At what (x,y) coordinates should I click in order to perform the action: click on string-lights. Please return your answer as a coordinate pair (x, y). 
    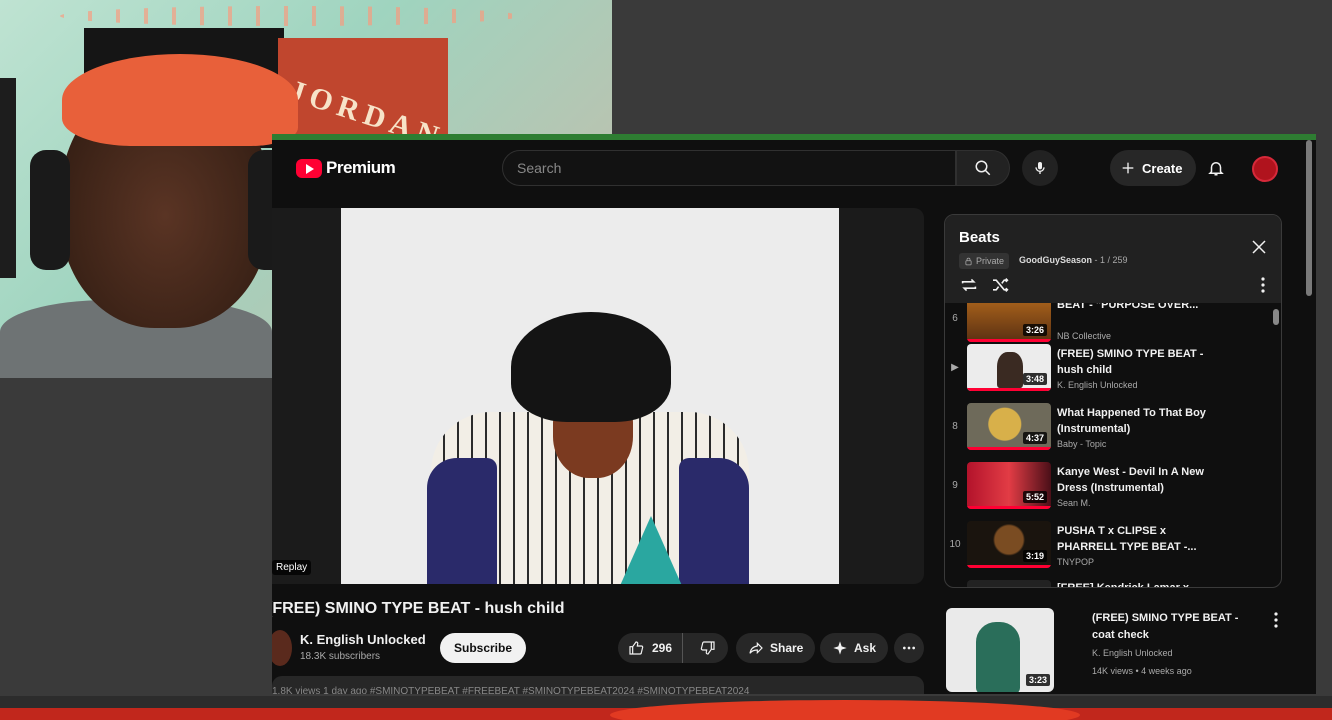
    Looking at the image, I should click on (290, 16).